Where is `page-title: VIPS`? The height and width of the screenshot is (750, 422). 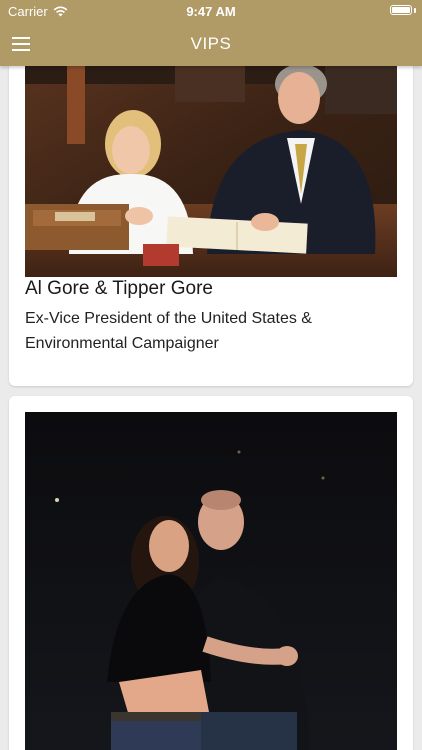
page-title: VIPS is located at coordinates (211, 43).